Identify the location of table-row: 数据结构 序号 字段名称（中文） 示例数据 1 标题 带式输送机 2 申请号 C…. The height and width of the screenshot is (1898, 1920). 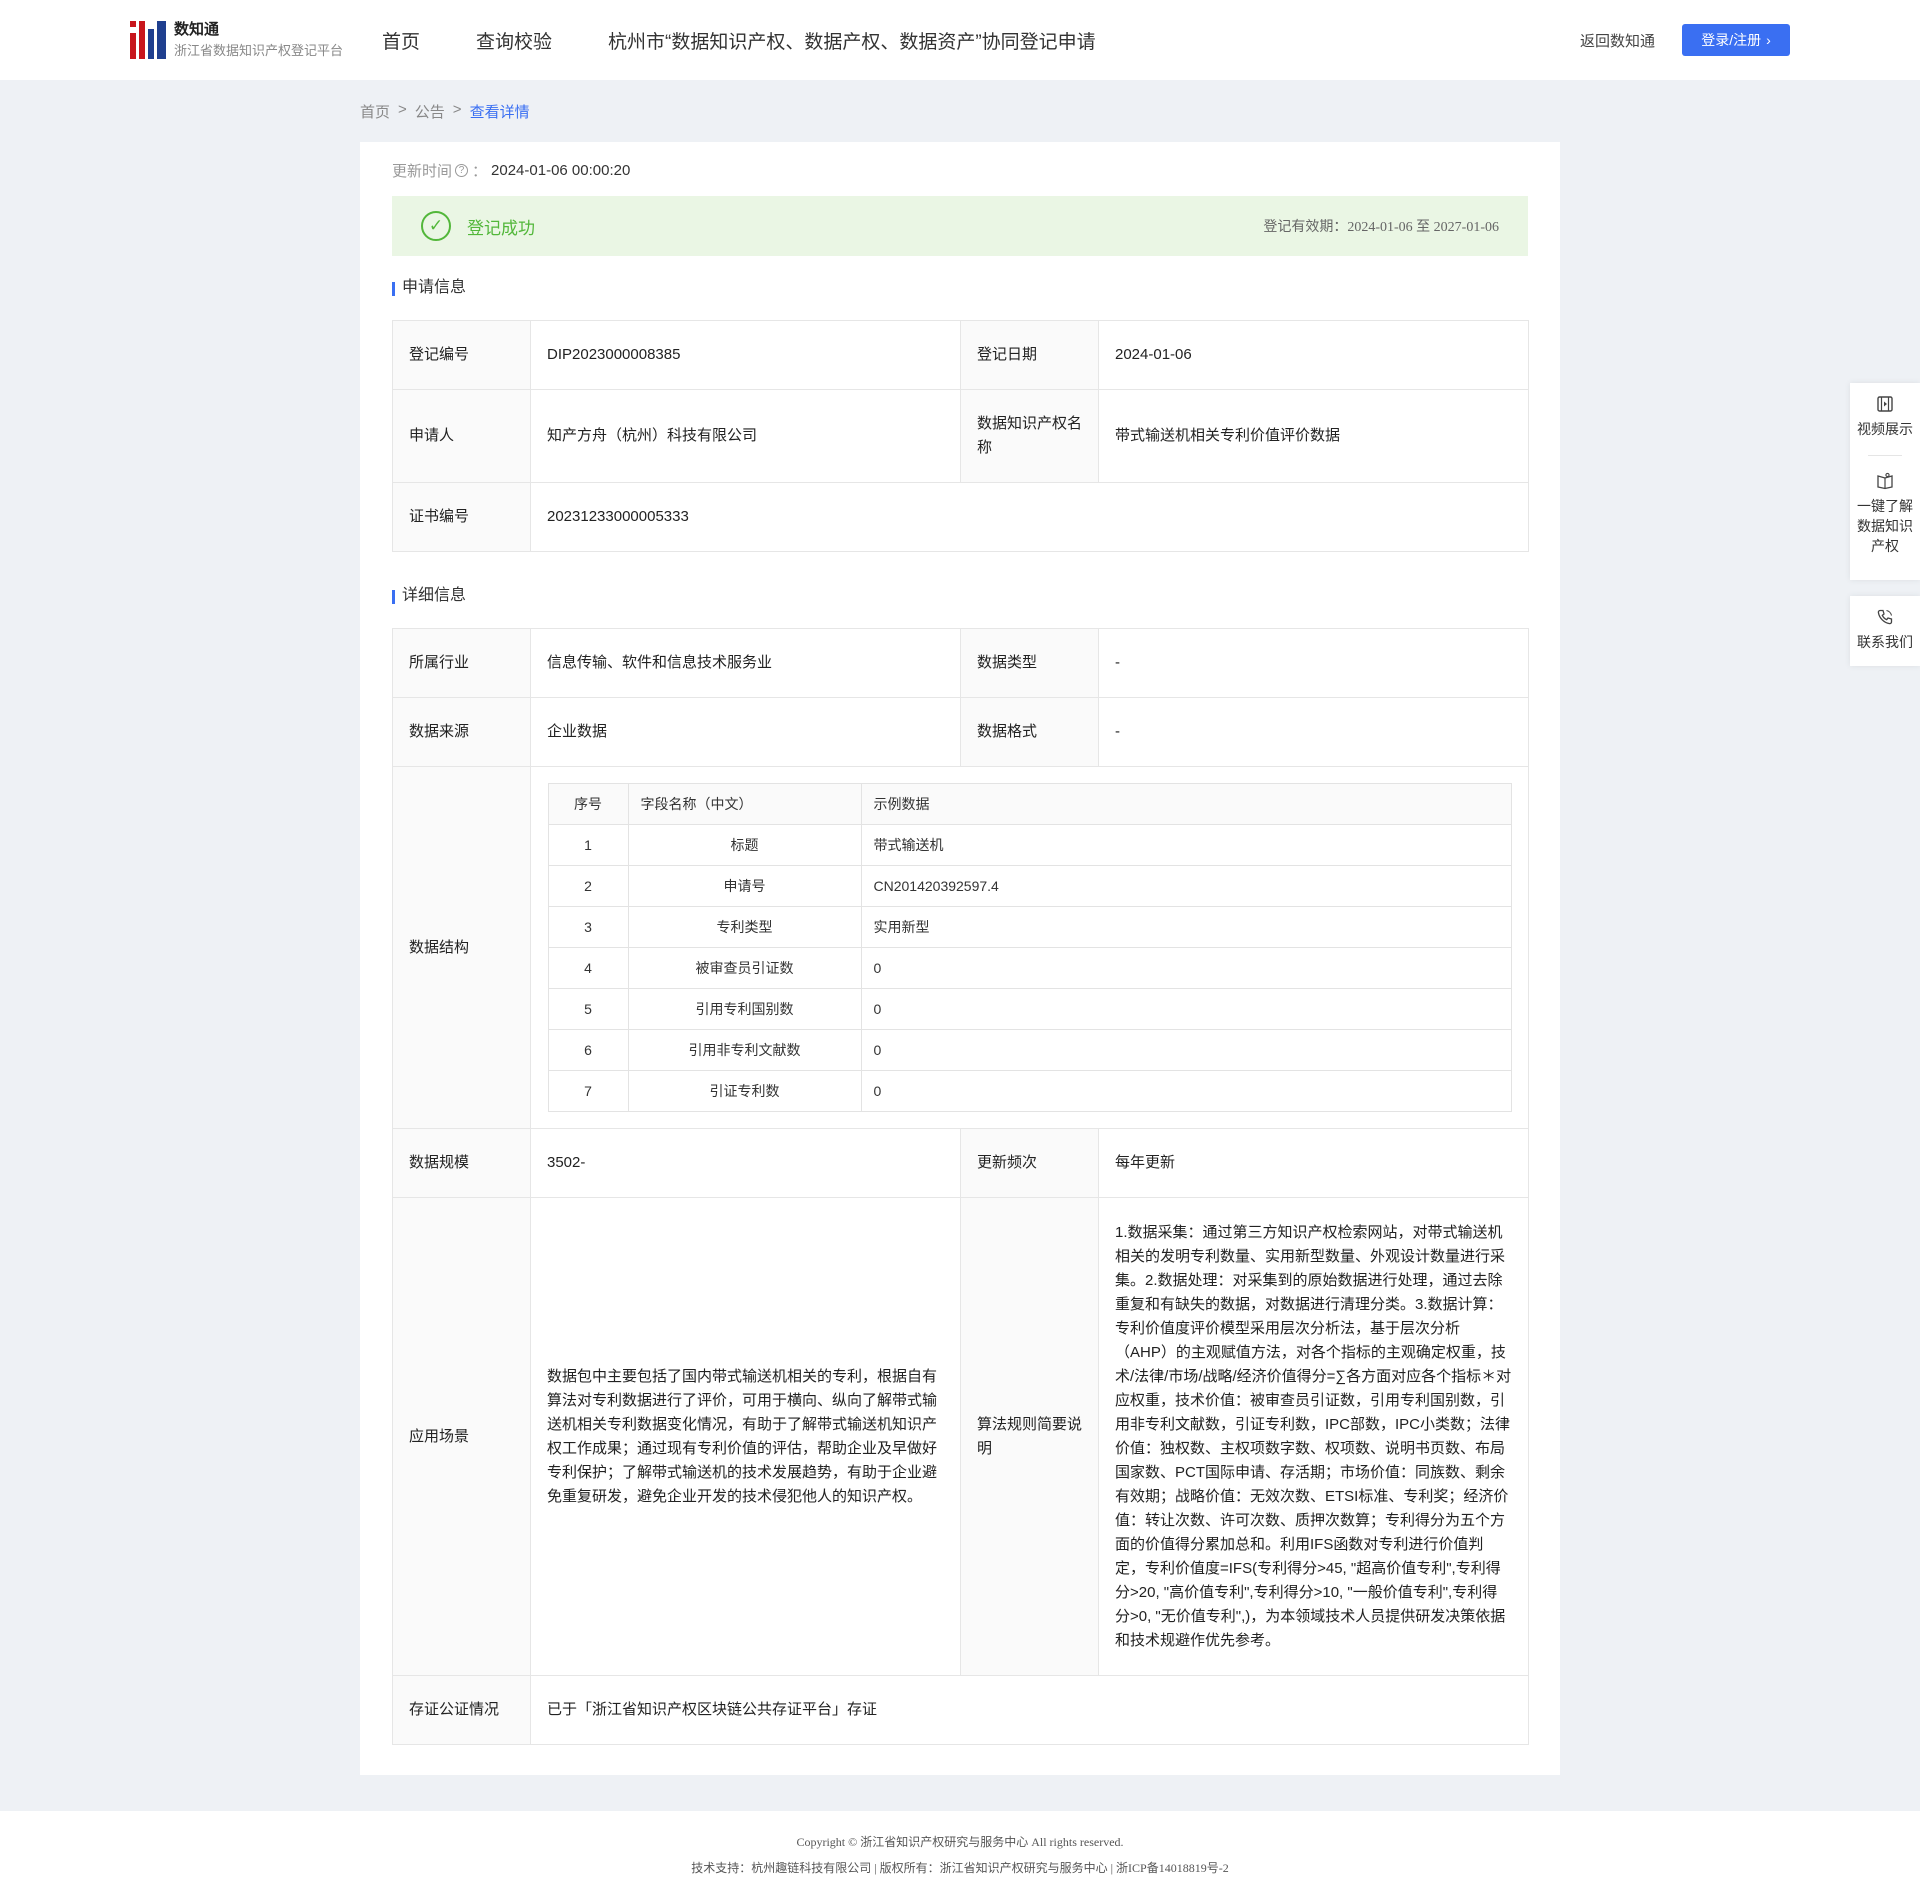
(960, 947).